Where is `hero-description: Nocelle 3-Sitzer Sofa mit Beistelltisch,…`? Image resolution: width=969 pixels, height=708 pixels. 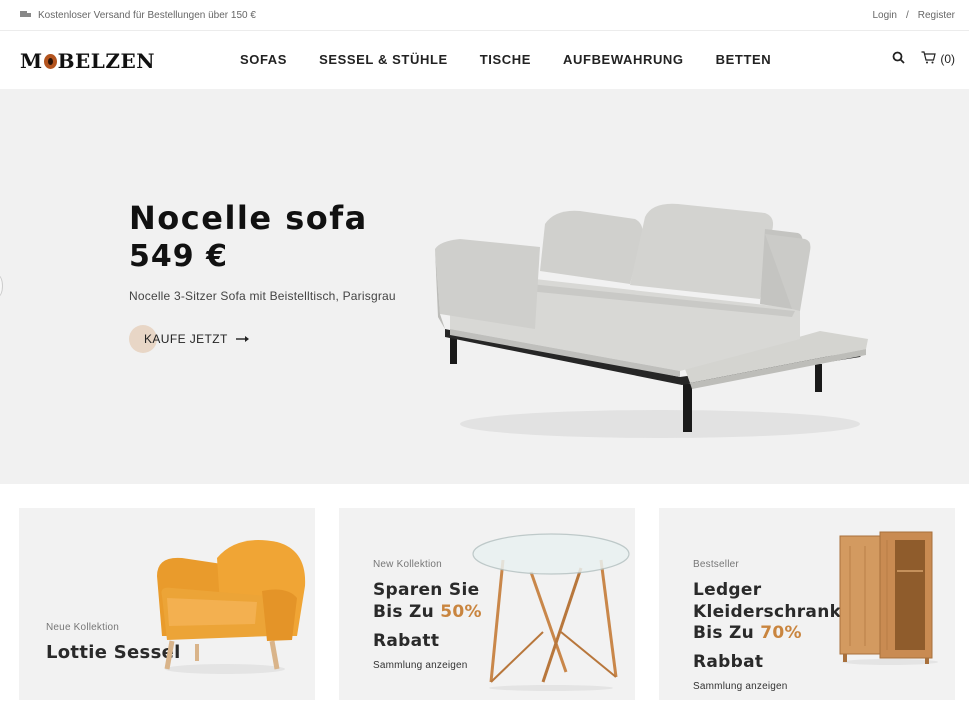
hero-description: Nocelle 3-Sitzer Sofa mit Beistelltisch,… is located at coordinates (262, 296).